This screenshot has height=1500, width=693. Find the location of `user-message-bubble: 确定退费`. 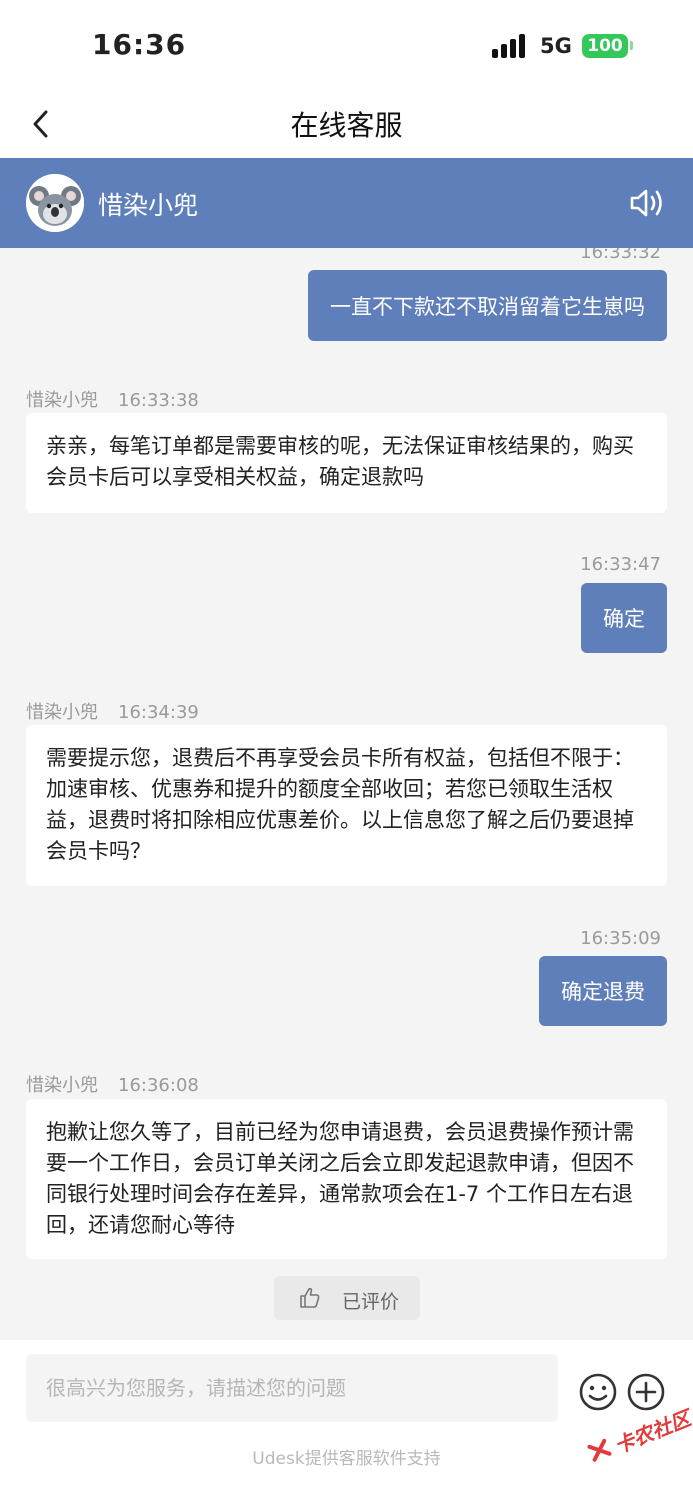

user-message-bubble: 确定退费 is located at coordinates (603, 991).